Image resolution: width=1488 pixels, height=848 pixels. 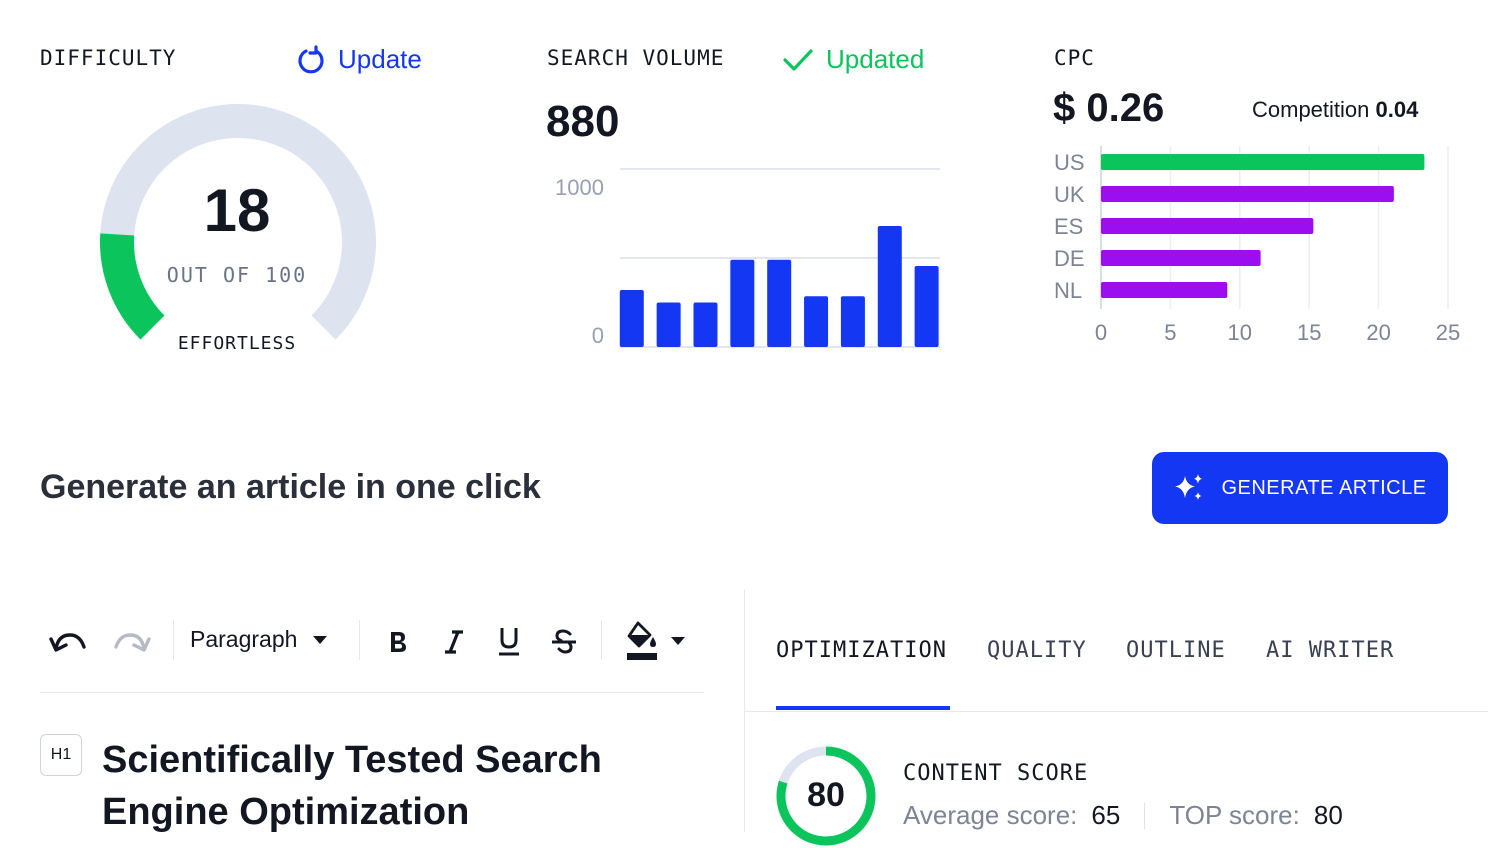 What do you see at coordinates (798, 59) in the screenshot?
I see `check-icon` at bounding box center [798, 59].